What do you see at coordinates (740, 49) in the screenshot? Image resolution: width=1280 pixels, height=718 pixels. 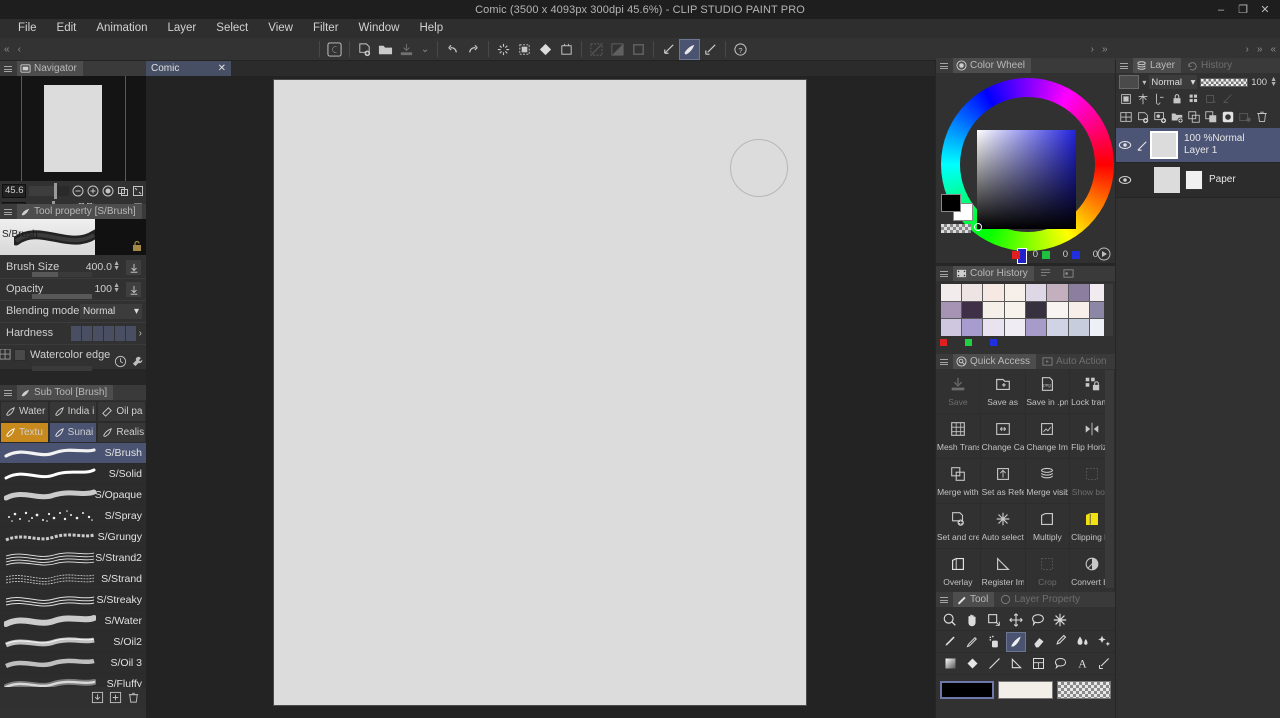 I see `help-icon: ?` at bounding box center [740, 49].